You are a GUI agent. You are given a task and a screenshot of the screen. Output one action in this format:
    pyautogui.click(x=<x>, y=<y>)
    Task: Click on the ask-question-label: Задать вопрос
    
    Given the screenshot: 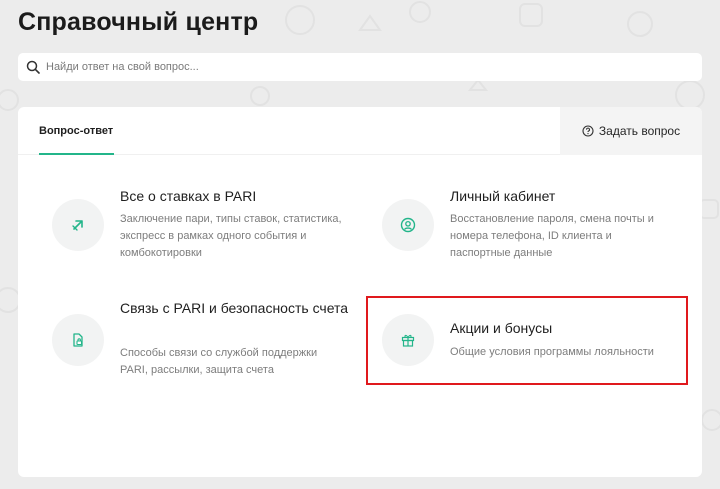 What is the action you would take?
    pyautogui.click(x=639, y=131)
    